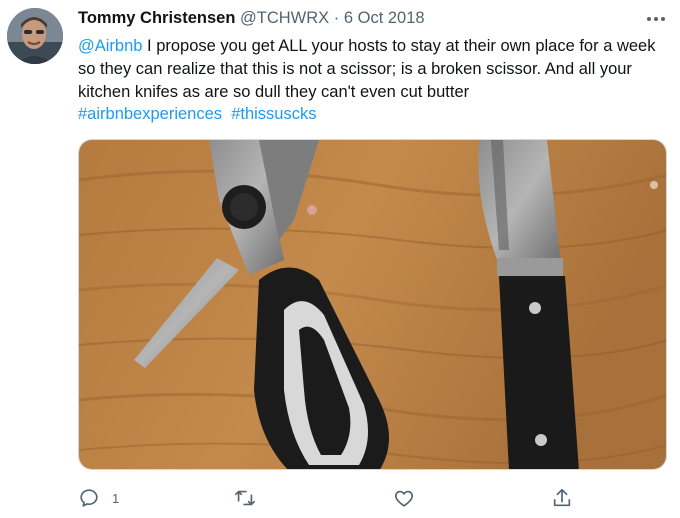 Image resolution: width=680 pixels, height=518 pixels. Describe the element at coordinates (384, 18) in the screenshot. I see `tweet-date: 6 Oct 2018` at that location.